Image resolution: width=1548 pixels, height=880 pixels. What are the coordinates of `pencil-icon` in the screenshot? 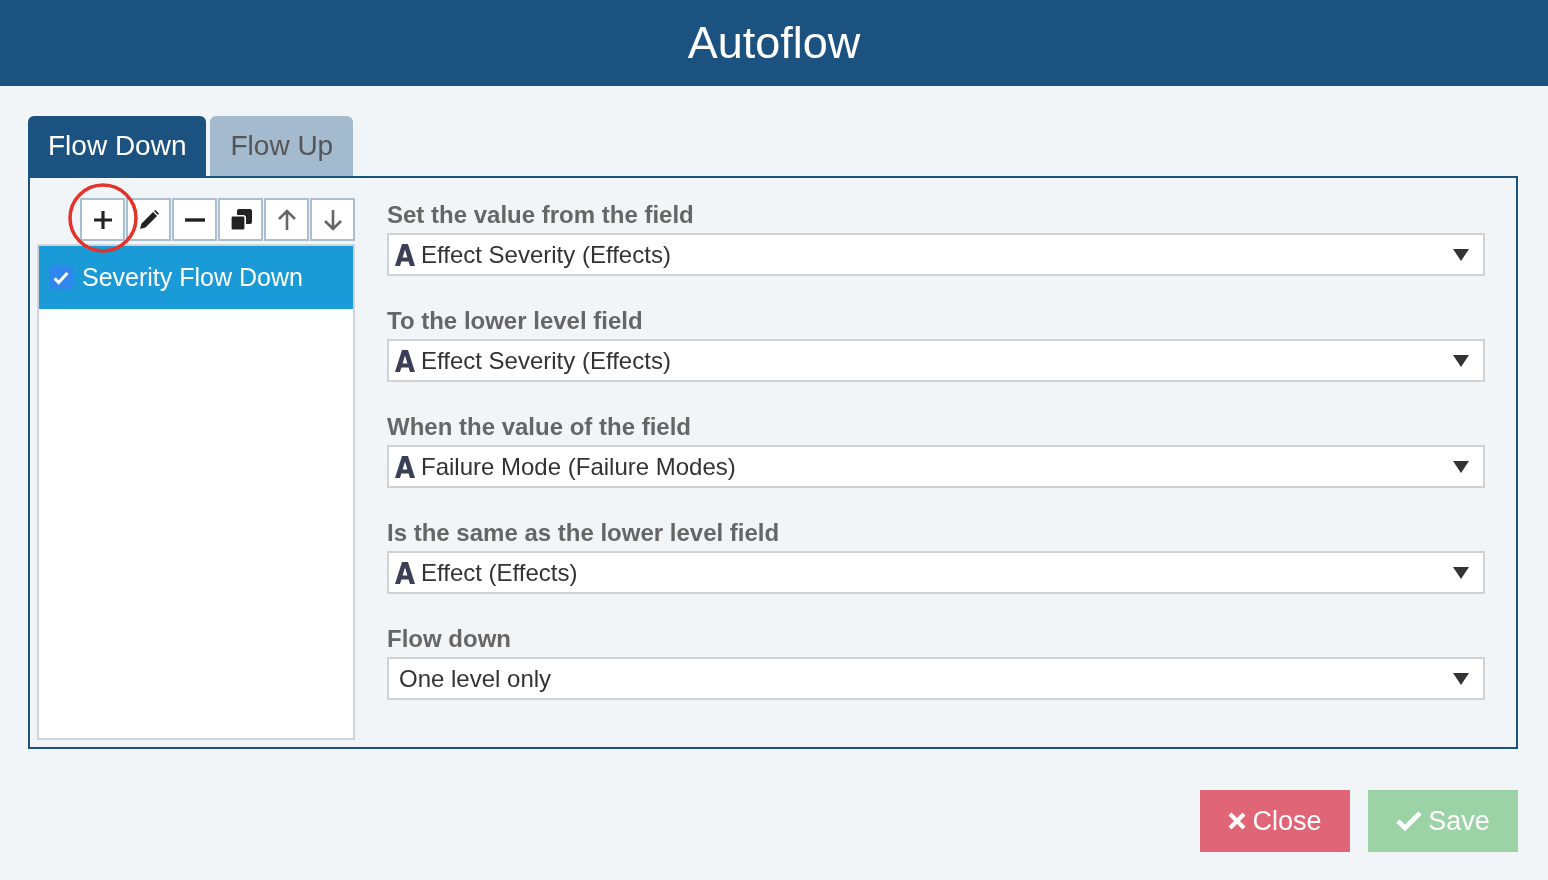 It's located at (148, 219).